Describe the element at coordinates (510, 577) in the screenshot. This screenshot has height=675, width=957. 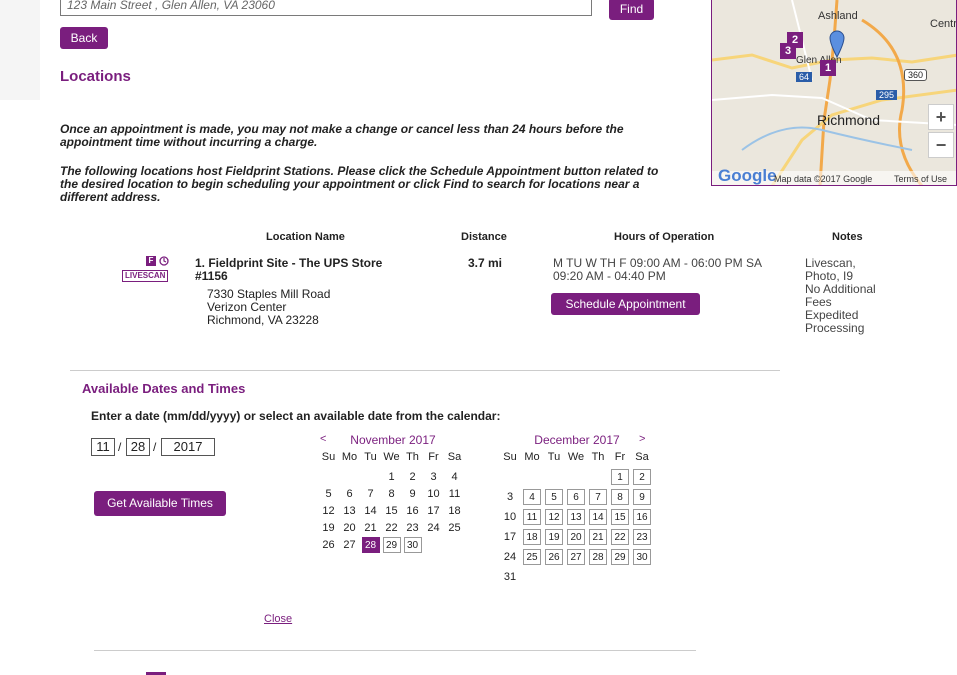
I see `calendar-day: 31` at that location.